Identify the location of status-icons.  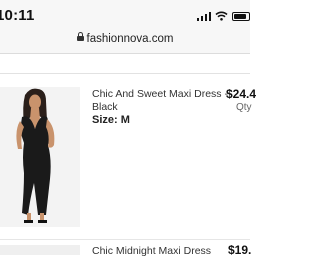
(223, 16).